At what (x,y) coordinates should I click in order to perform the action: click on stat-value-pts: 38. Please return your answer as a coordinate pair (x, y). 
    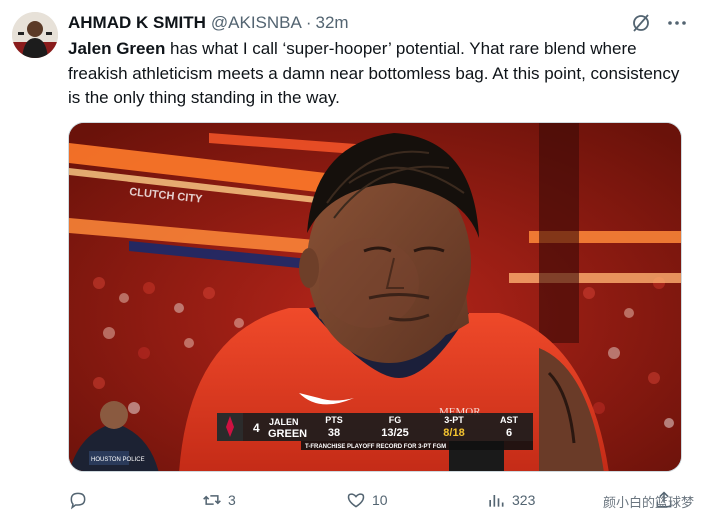
    Looking at the image, I should click on (334, 433).